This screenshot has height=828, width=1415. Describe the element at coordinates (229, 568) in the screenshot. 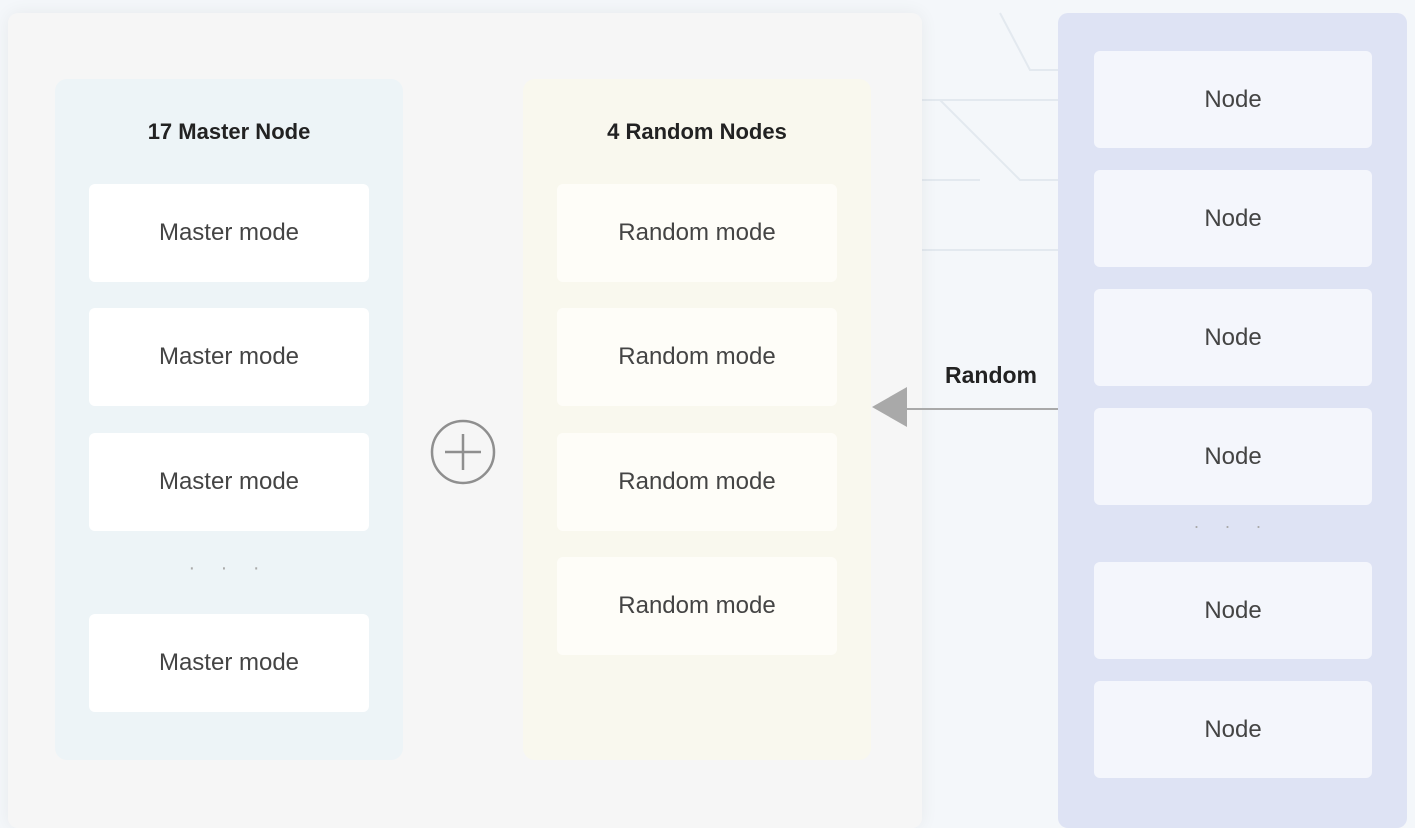

I see `master-ellipsis: · · ·` at that location.